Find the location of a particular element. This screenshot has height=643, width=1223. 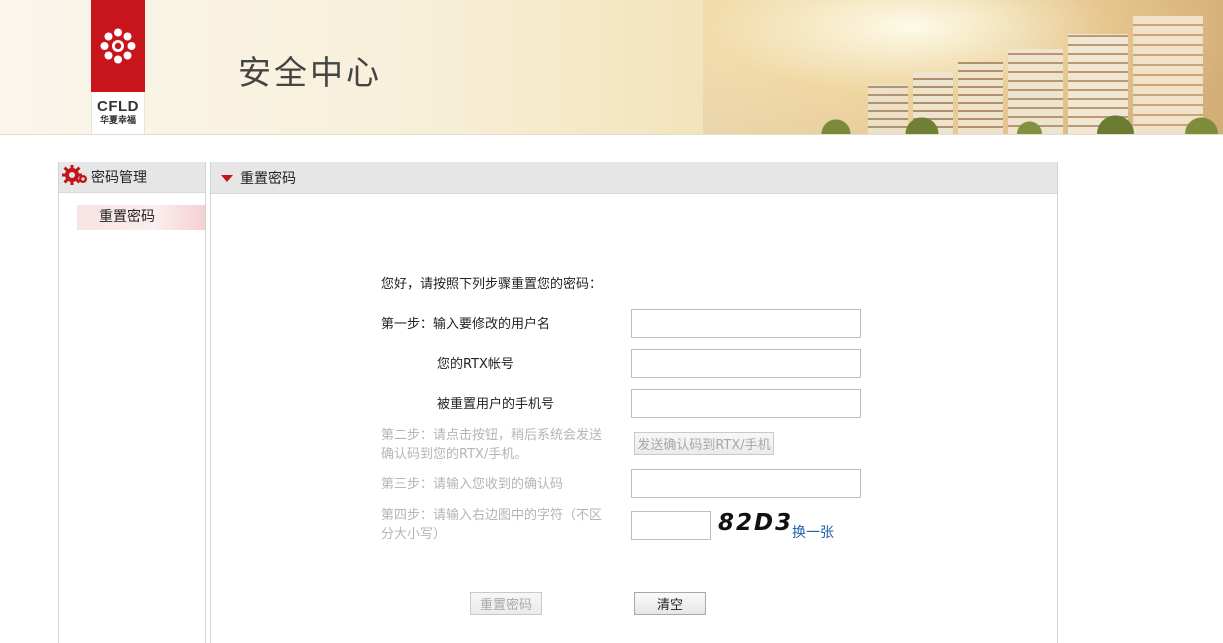

step3-label: 第三步：请输入您收到的确认码 is located at coordinates (472, 484).